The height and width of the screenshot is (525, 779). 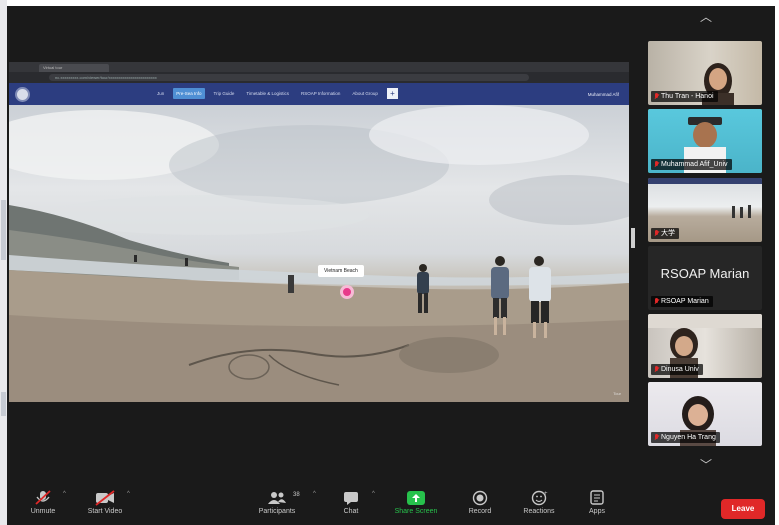 I want to click on participant-name-tag: Thu Tran - Hanoi, so click(x=684, y=96).